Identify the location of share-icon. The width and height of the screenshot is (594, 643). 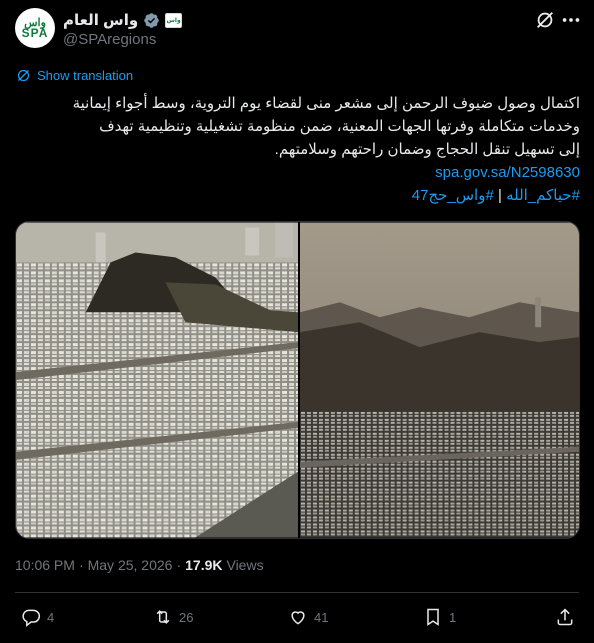
(565, 617).